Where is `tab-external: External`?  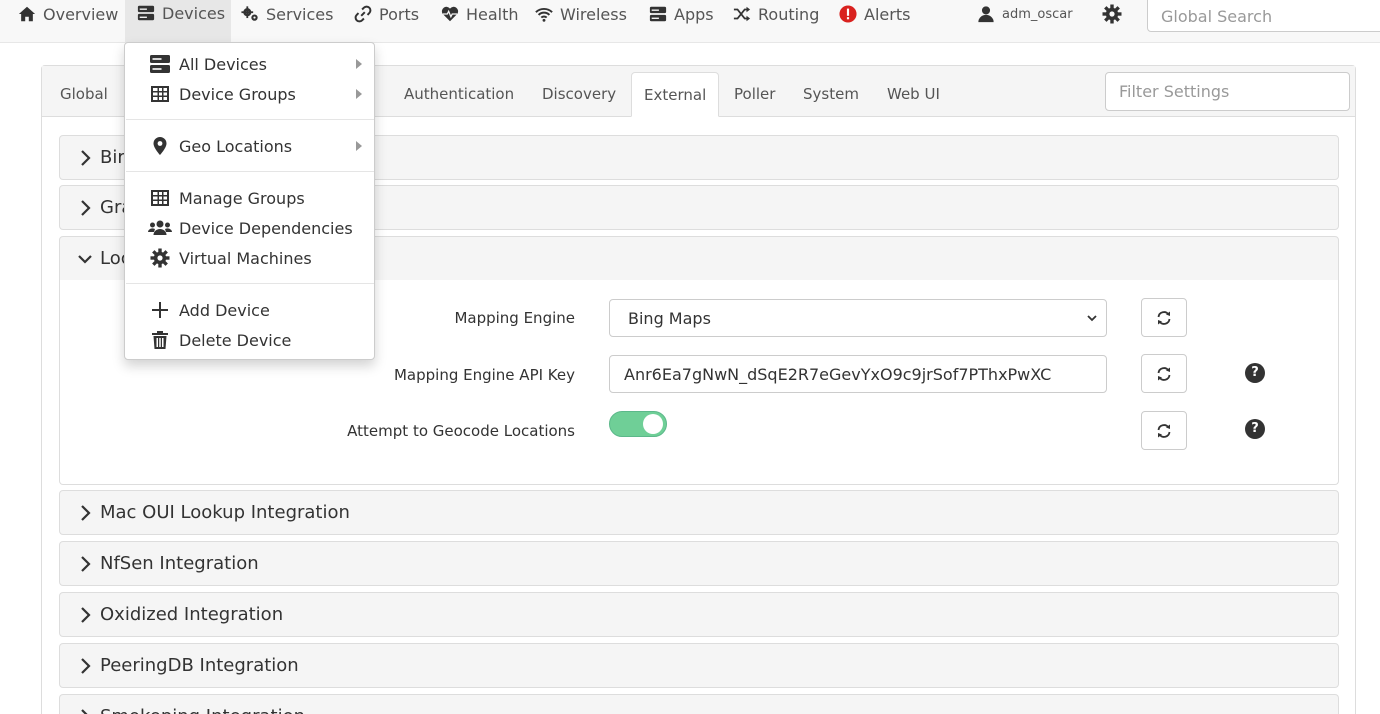 tab-external: External is located at coordinates (675, 94).